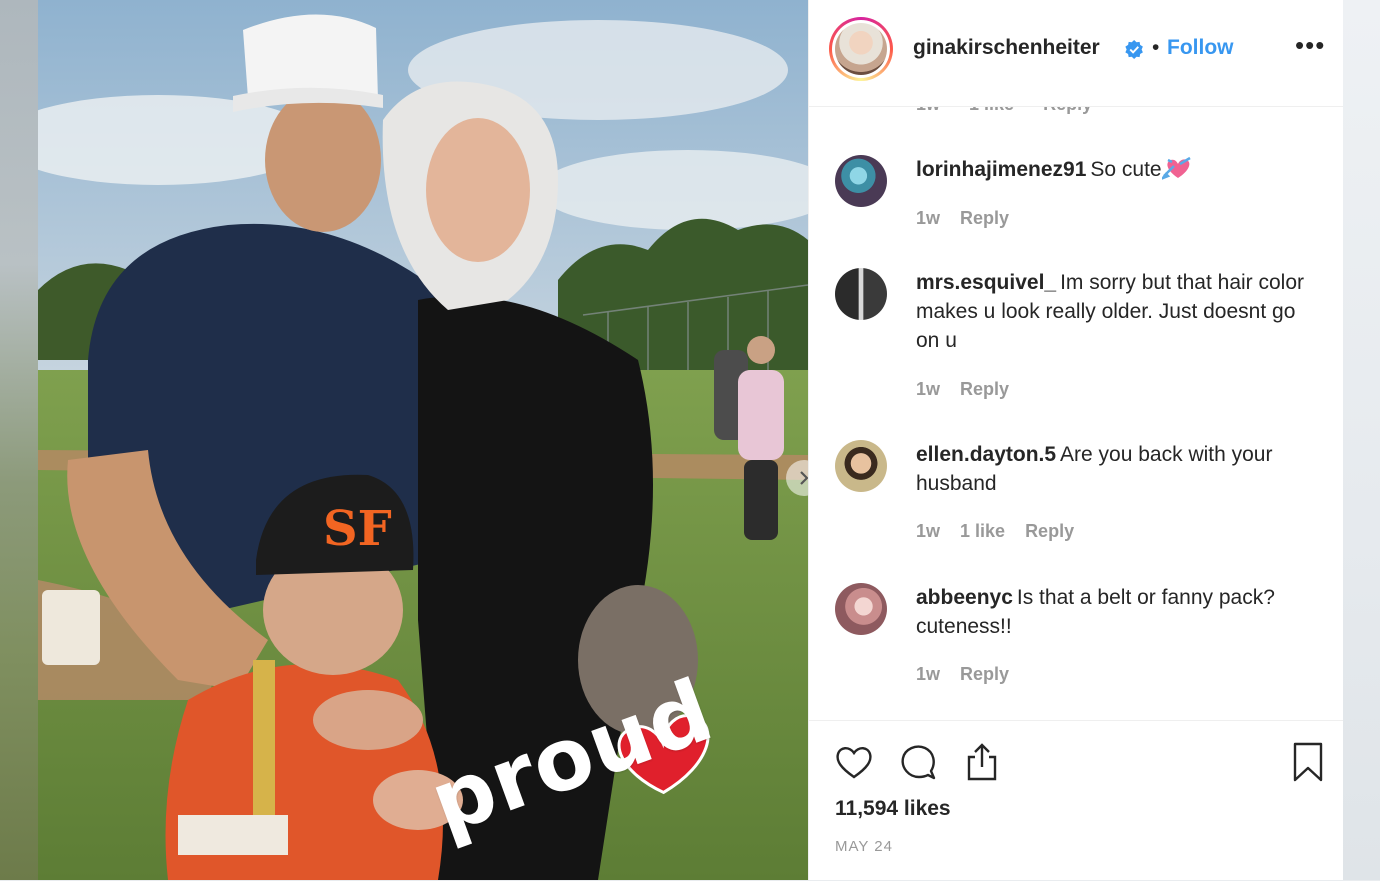  I want to click on svg-text: SF, so click(357, 529).